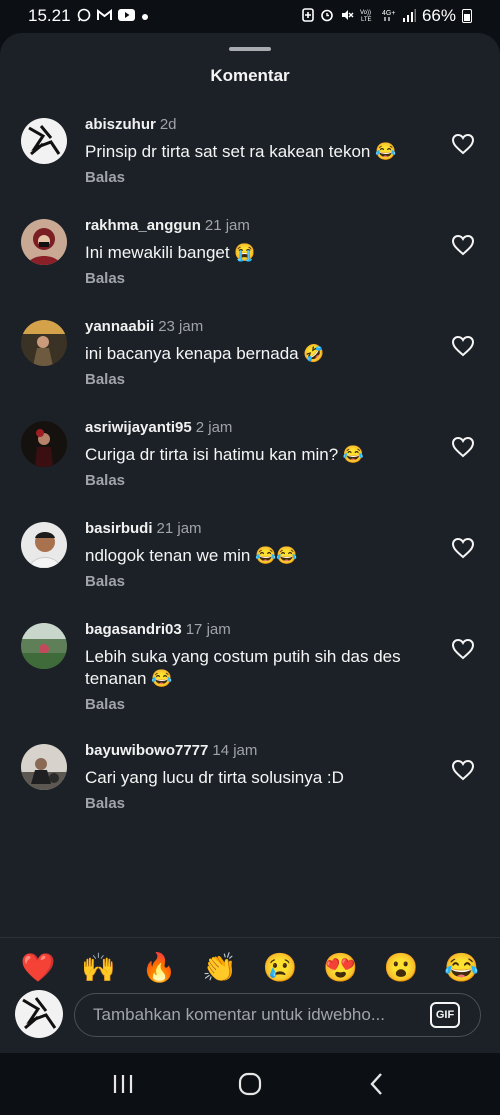  Describe the element at coordinates (104, 15) in the screenshot. I see `gmail-icon` at that location.